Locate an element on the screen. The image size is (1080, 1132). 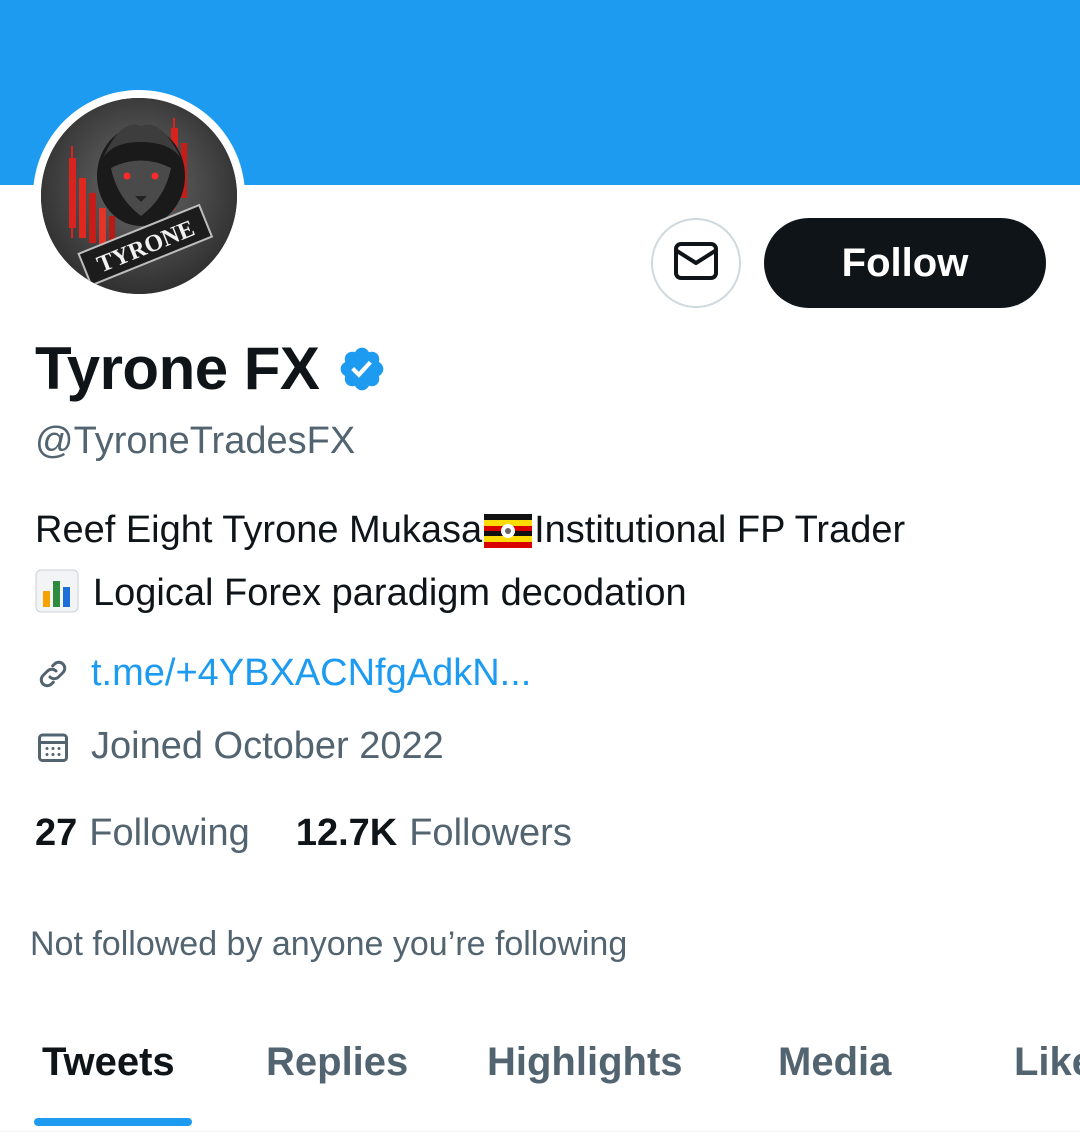
following-link: 27 Following is located at coordinates (142, 833).